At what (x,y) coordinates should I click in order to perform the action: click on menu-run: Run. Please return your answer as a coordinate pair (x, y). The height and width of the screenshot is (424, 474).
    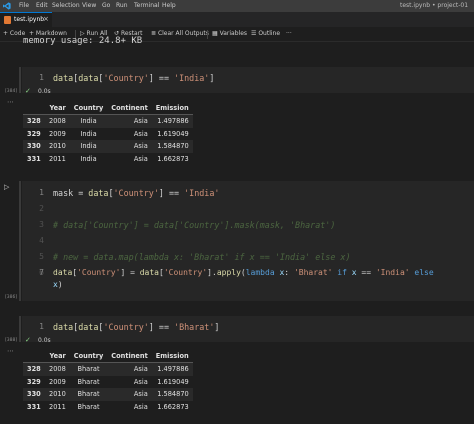
    Looking at the image, I should click on (122, 5).